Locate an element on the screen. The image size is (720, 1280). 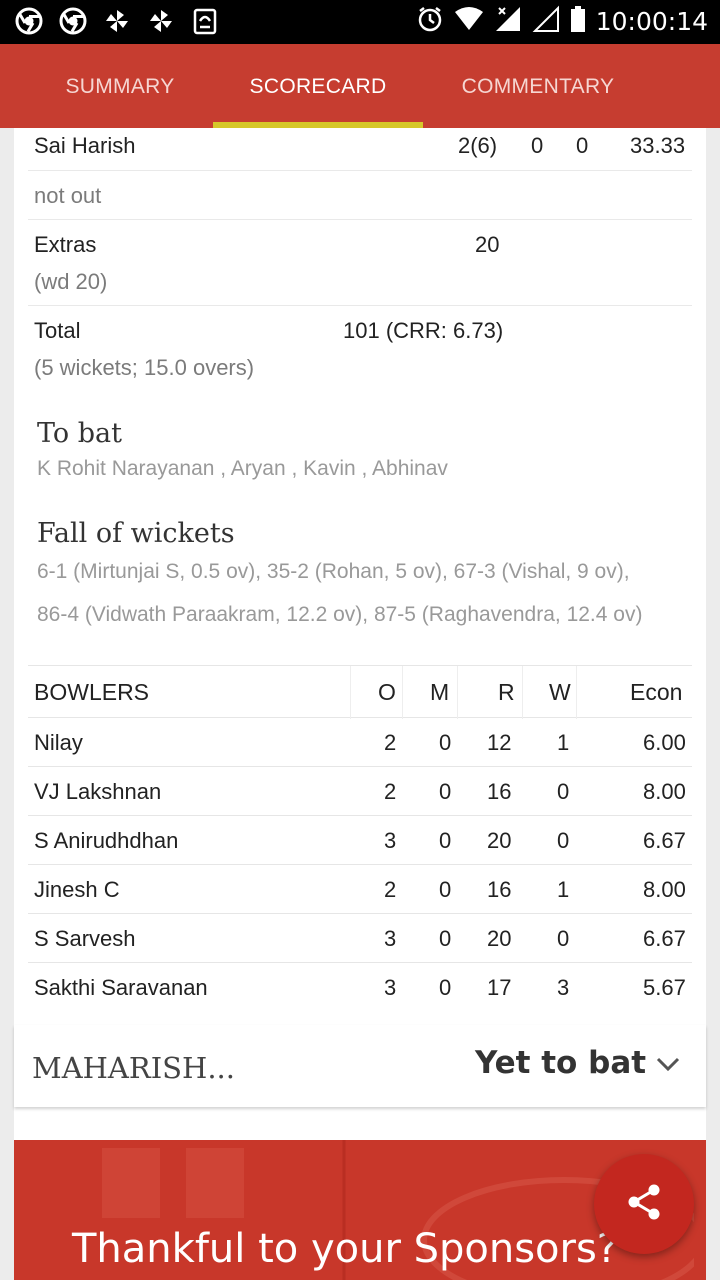
table-row: Nilay 2 0 12 1 6.00 is located at coordinates (360, 742).